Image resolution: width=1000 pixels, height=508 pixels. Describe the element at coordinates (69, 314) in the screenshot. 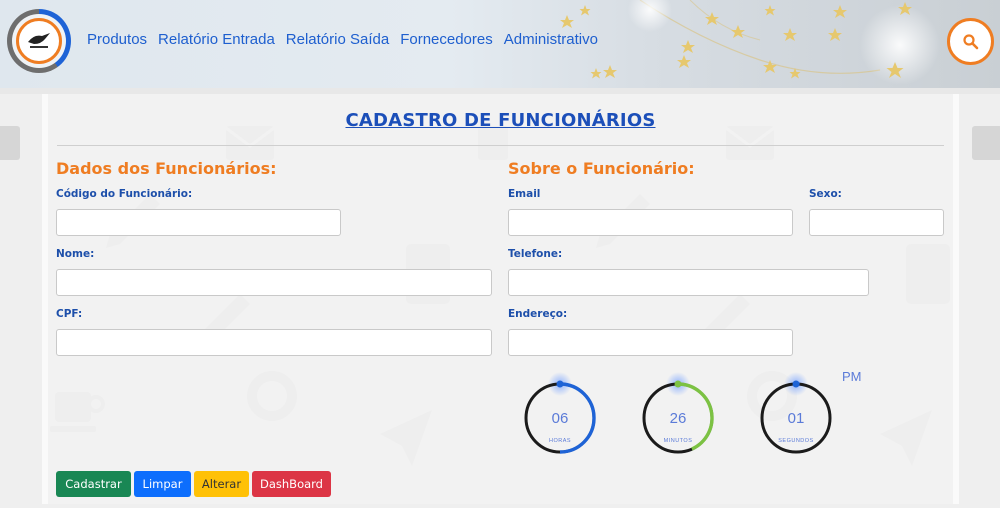

I see `cpf-label: CPF:` at that location.